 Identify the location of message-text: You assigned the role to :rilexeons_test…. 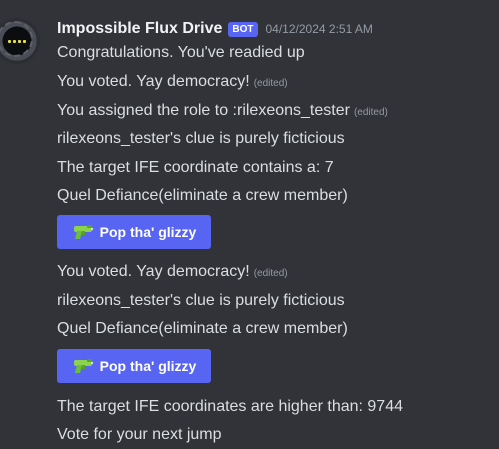
(203, 110).